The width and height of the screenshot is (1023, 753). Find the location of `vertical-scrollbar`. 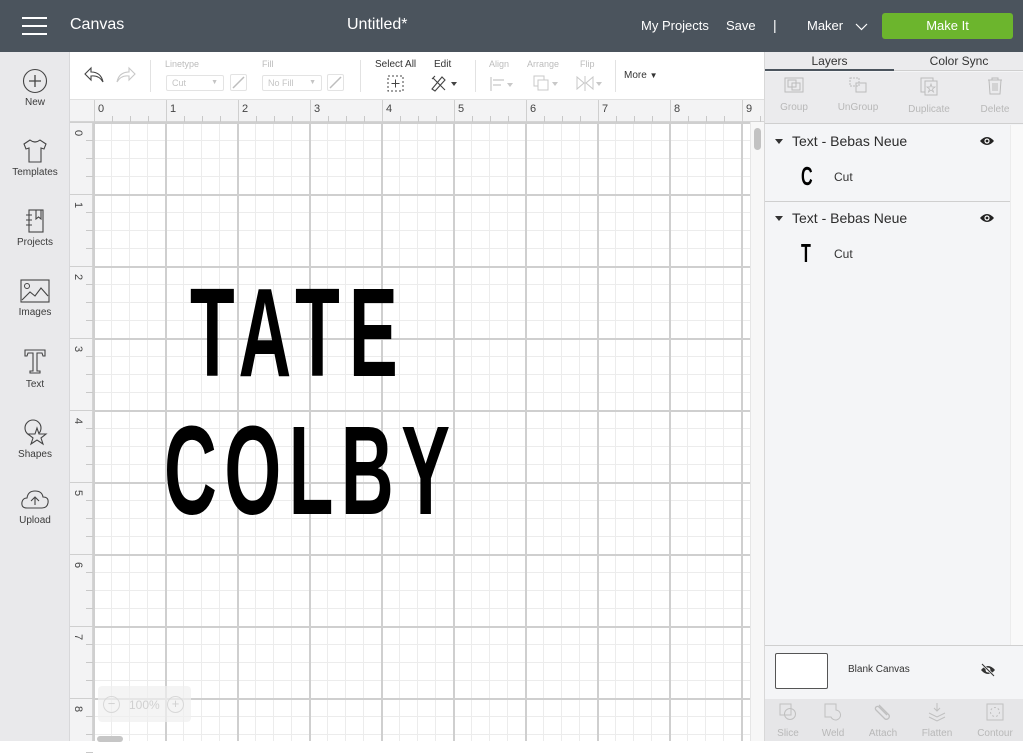

vertical-scrollbar is located at coordinates (757, 431).